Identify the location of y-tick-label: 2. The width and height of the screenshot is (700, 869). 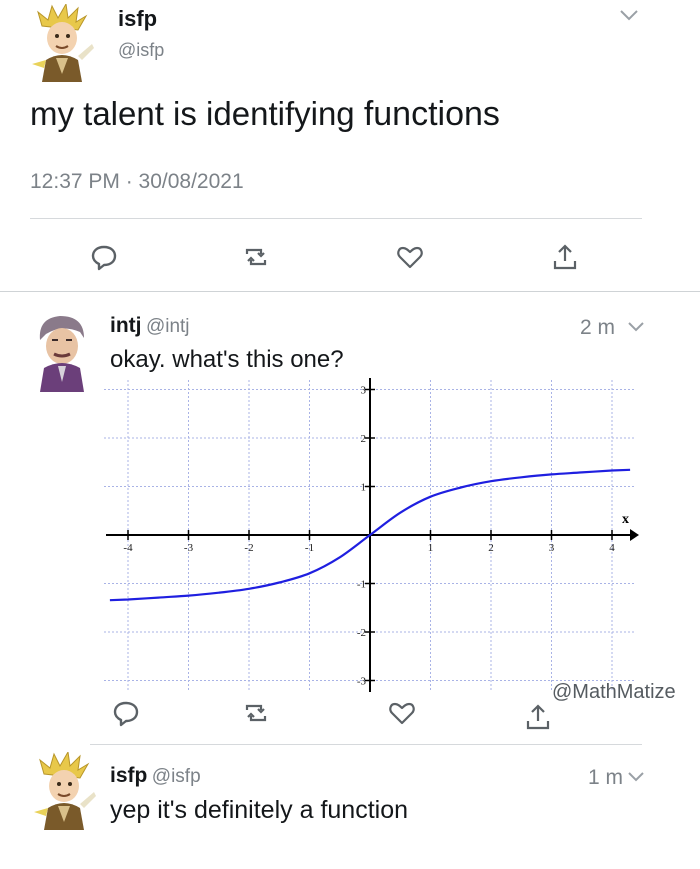
(364, 439).